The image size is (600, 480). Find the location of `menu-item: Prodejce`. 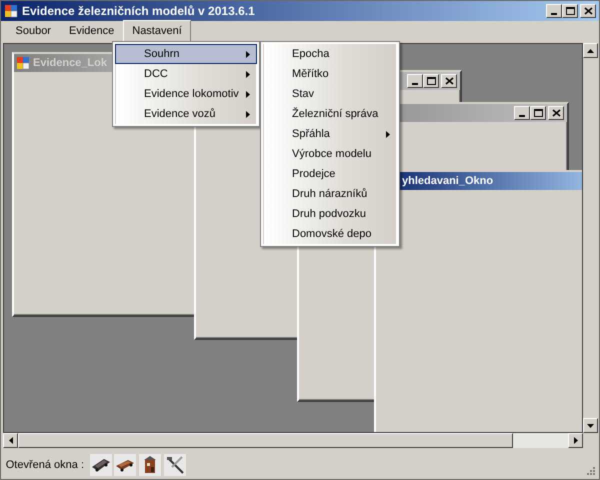

menu-item: Prodejce is located at coordinates (330, 174).